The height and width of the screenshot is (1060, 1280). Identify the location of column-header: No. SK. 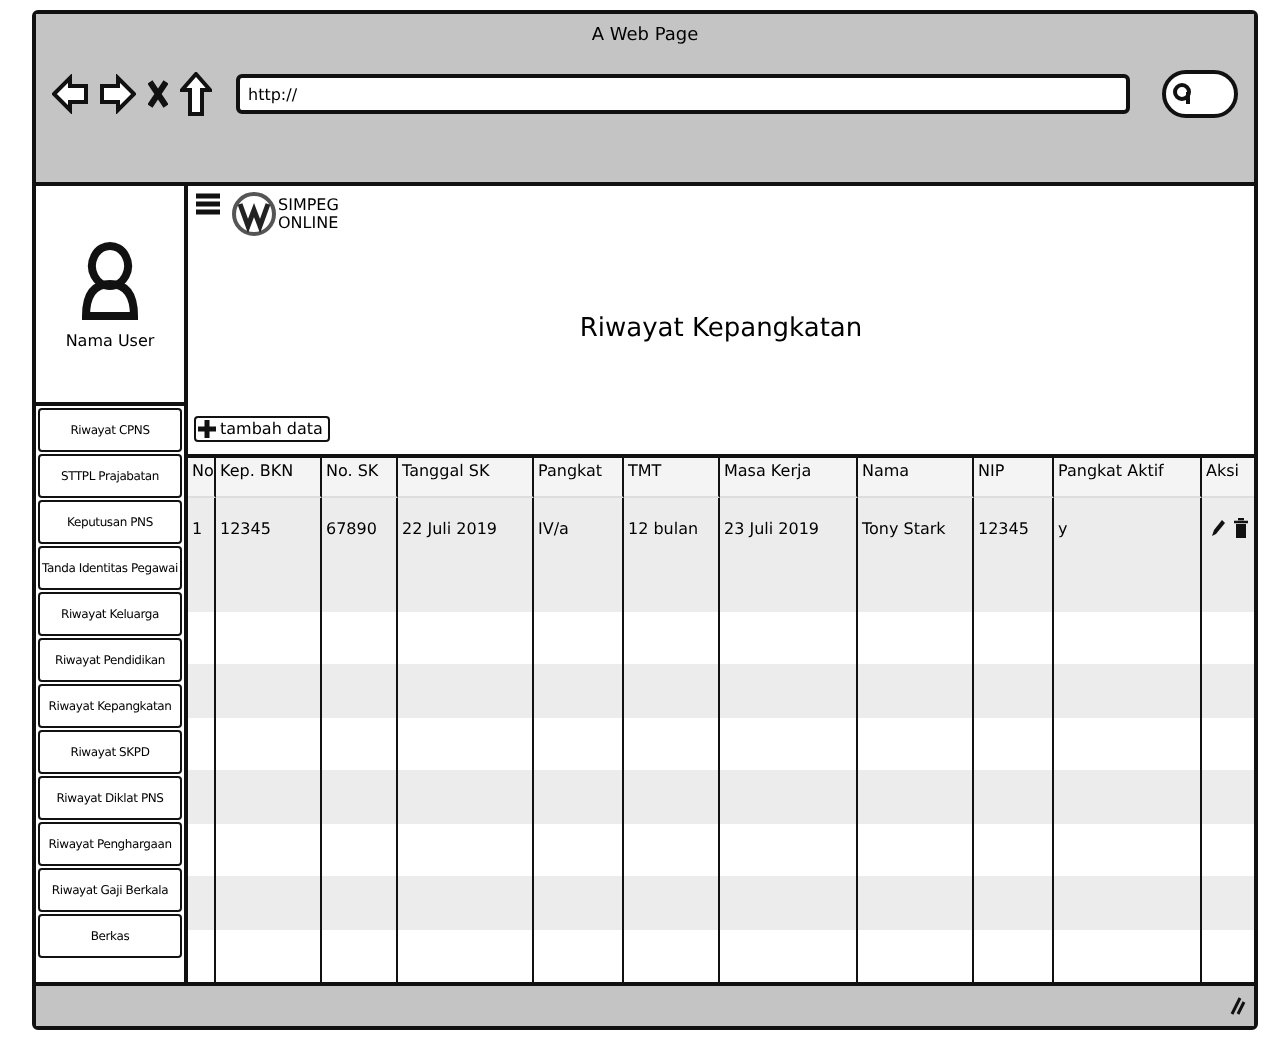
(360, 478).